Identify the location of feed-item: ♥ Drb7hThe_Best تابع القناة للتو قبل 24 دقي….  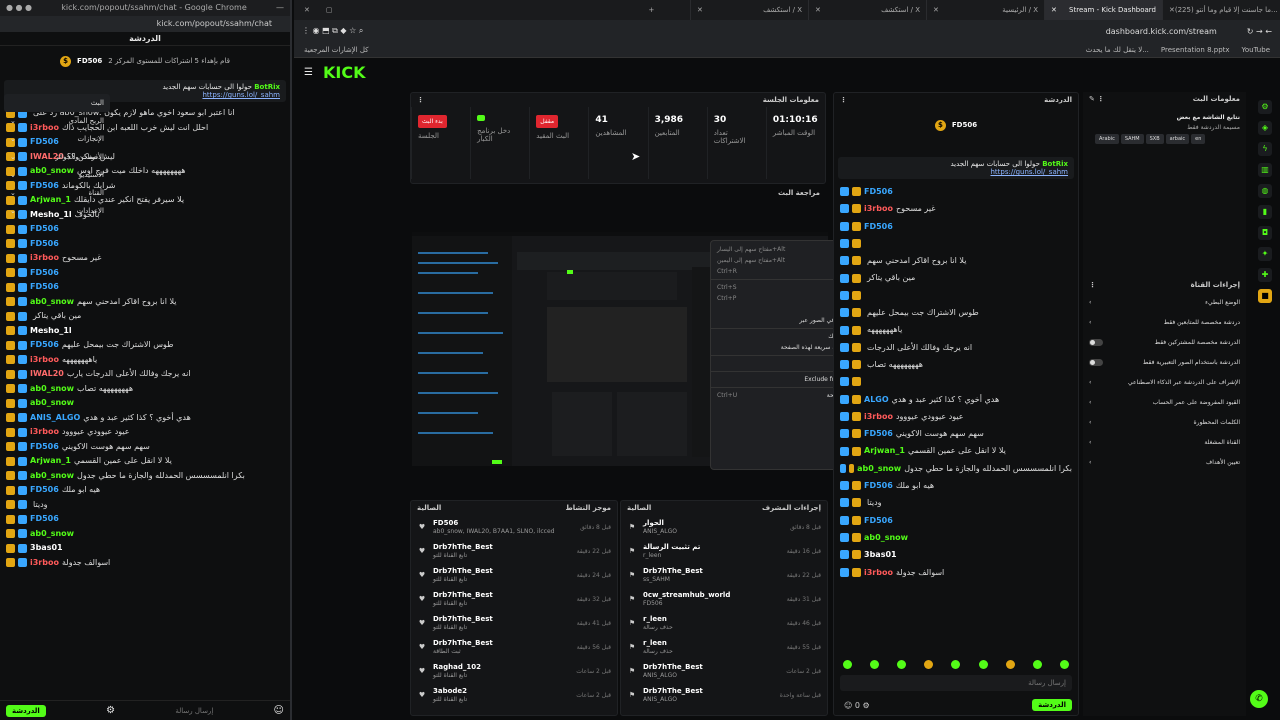
(514, 575).